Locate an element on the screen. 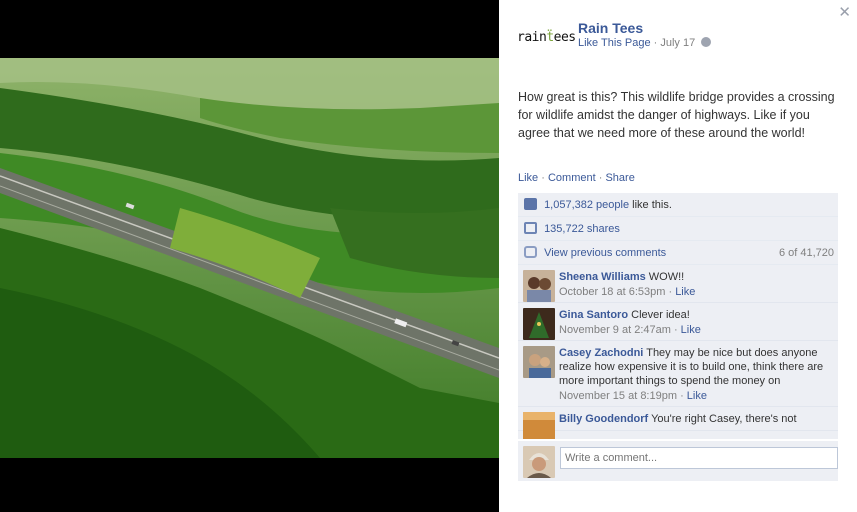 This screenshot has height=512, width=857. comment-author: Gina Santoro is located at coordinates (593, 315).